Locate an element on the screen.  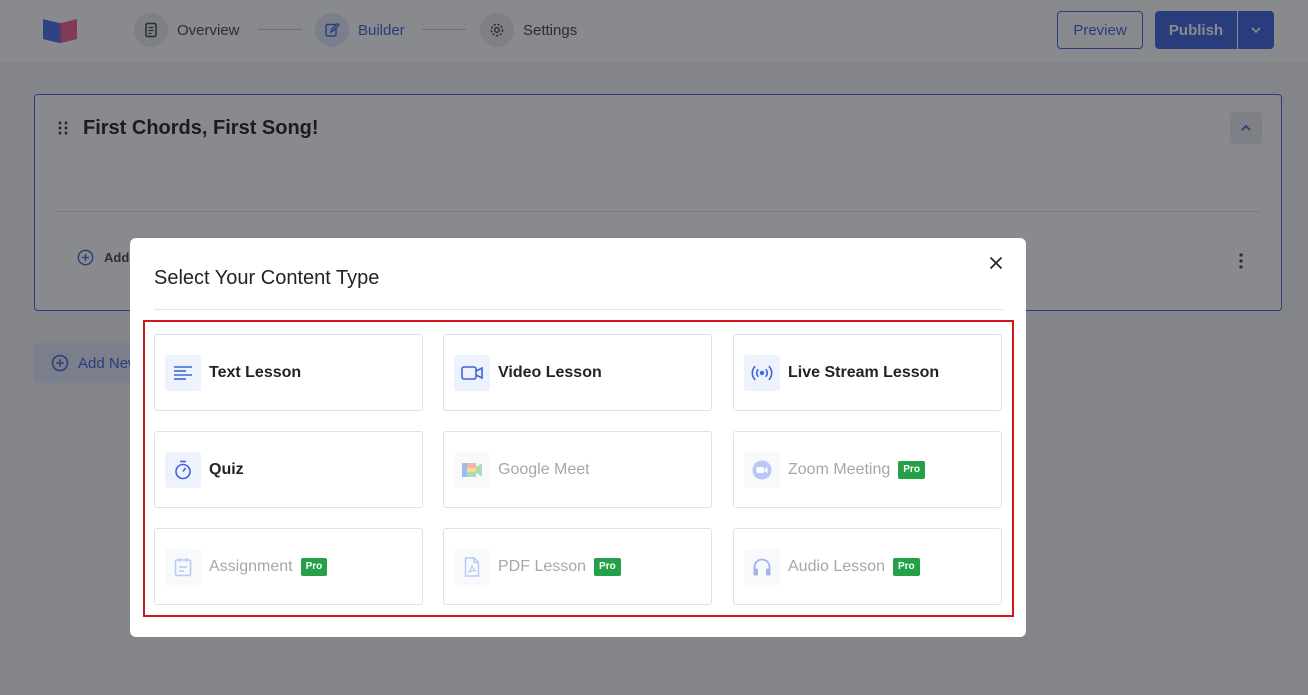
pdf-file-icon is located at coordinates (472, 566).